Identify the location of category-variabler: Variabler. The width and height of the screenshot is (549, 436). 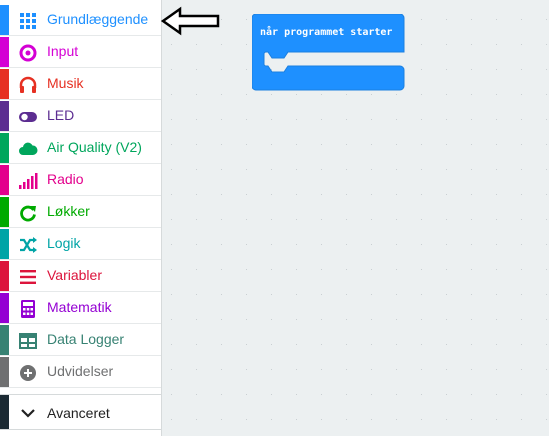
(80, 276).